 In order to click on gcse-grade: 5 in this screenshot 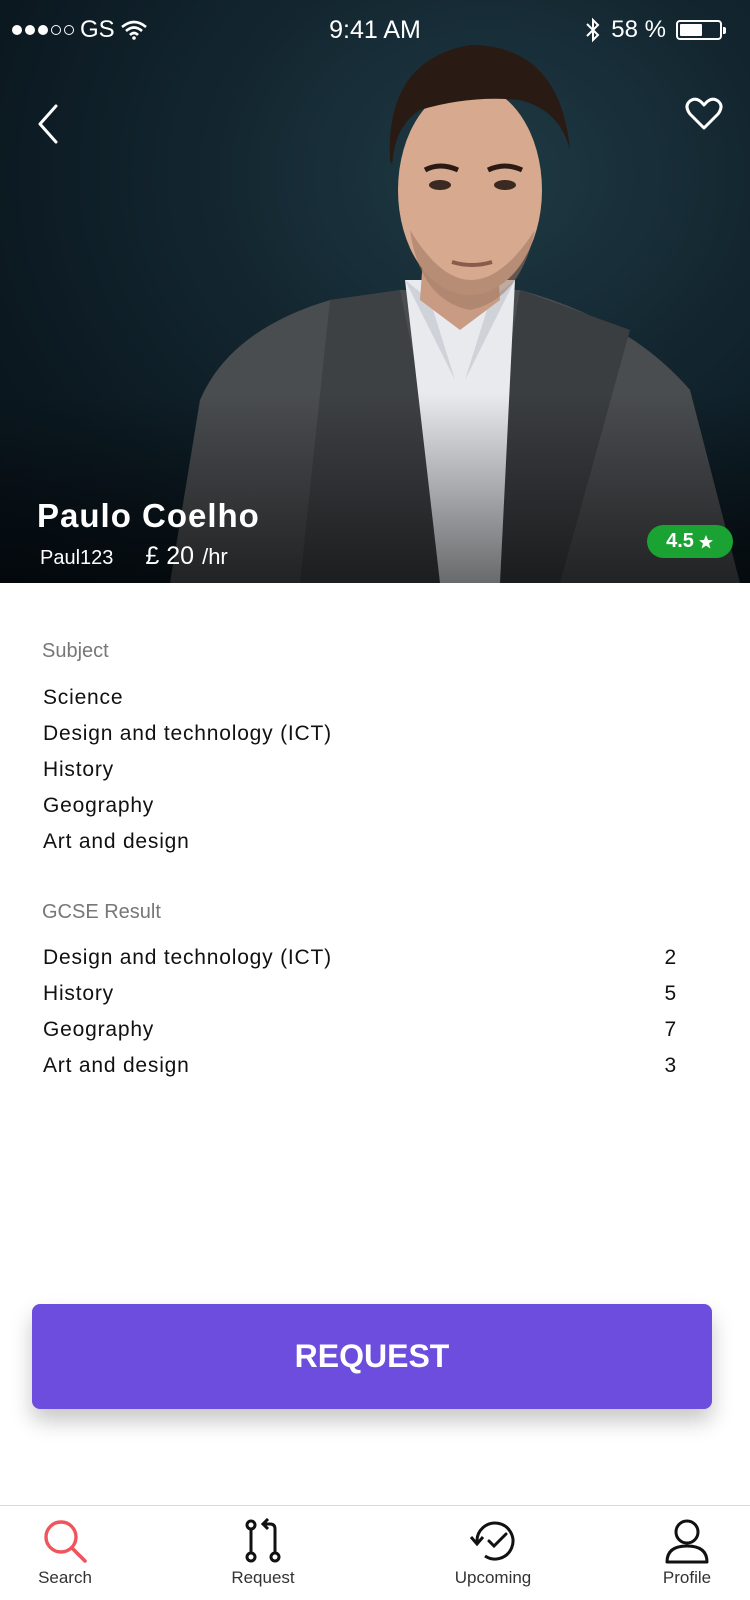, I will do `click(670, 993)`.